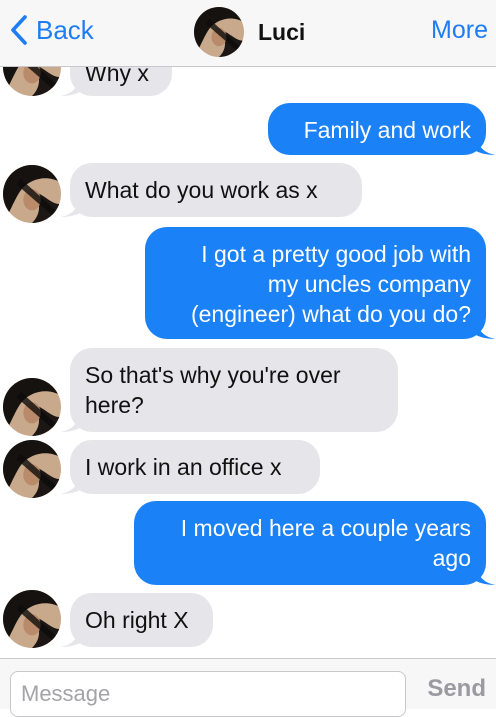 Image resolution: width=496 pixels, height=717 pixels. I want to click on nav-bar: Back Luci More, so click(248, 33).